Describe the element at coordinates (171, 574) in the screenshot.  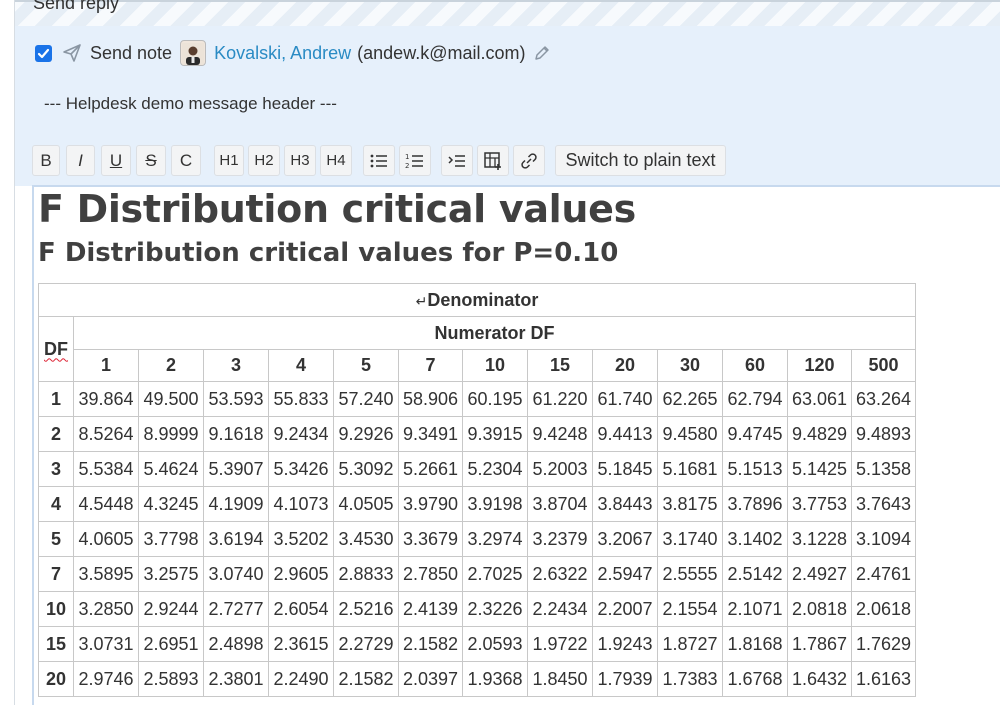
I see `table-cell: 3.2575` at that location.